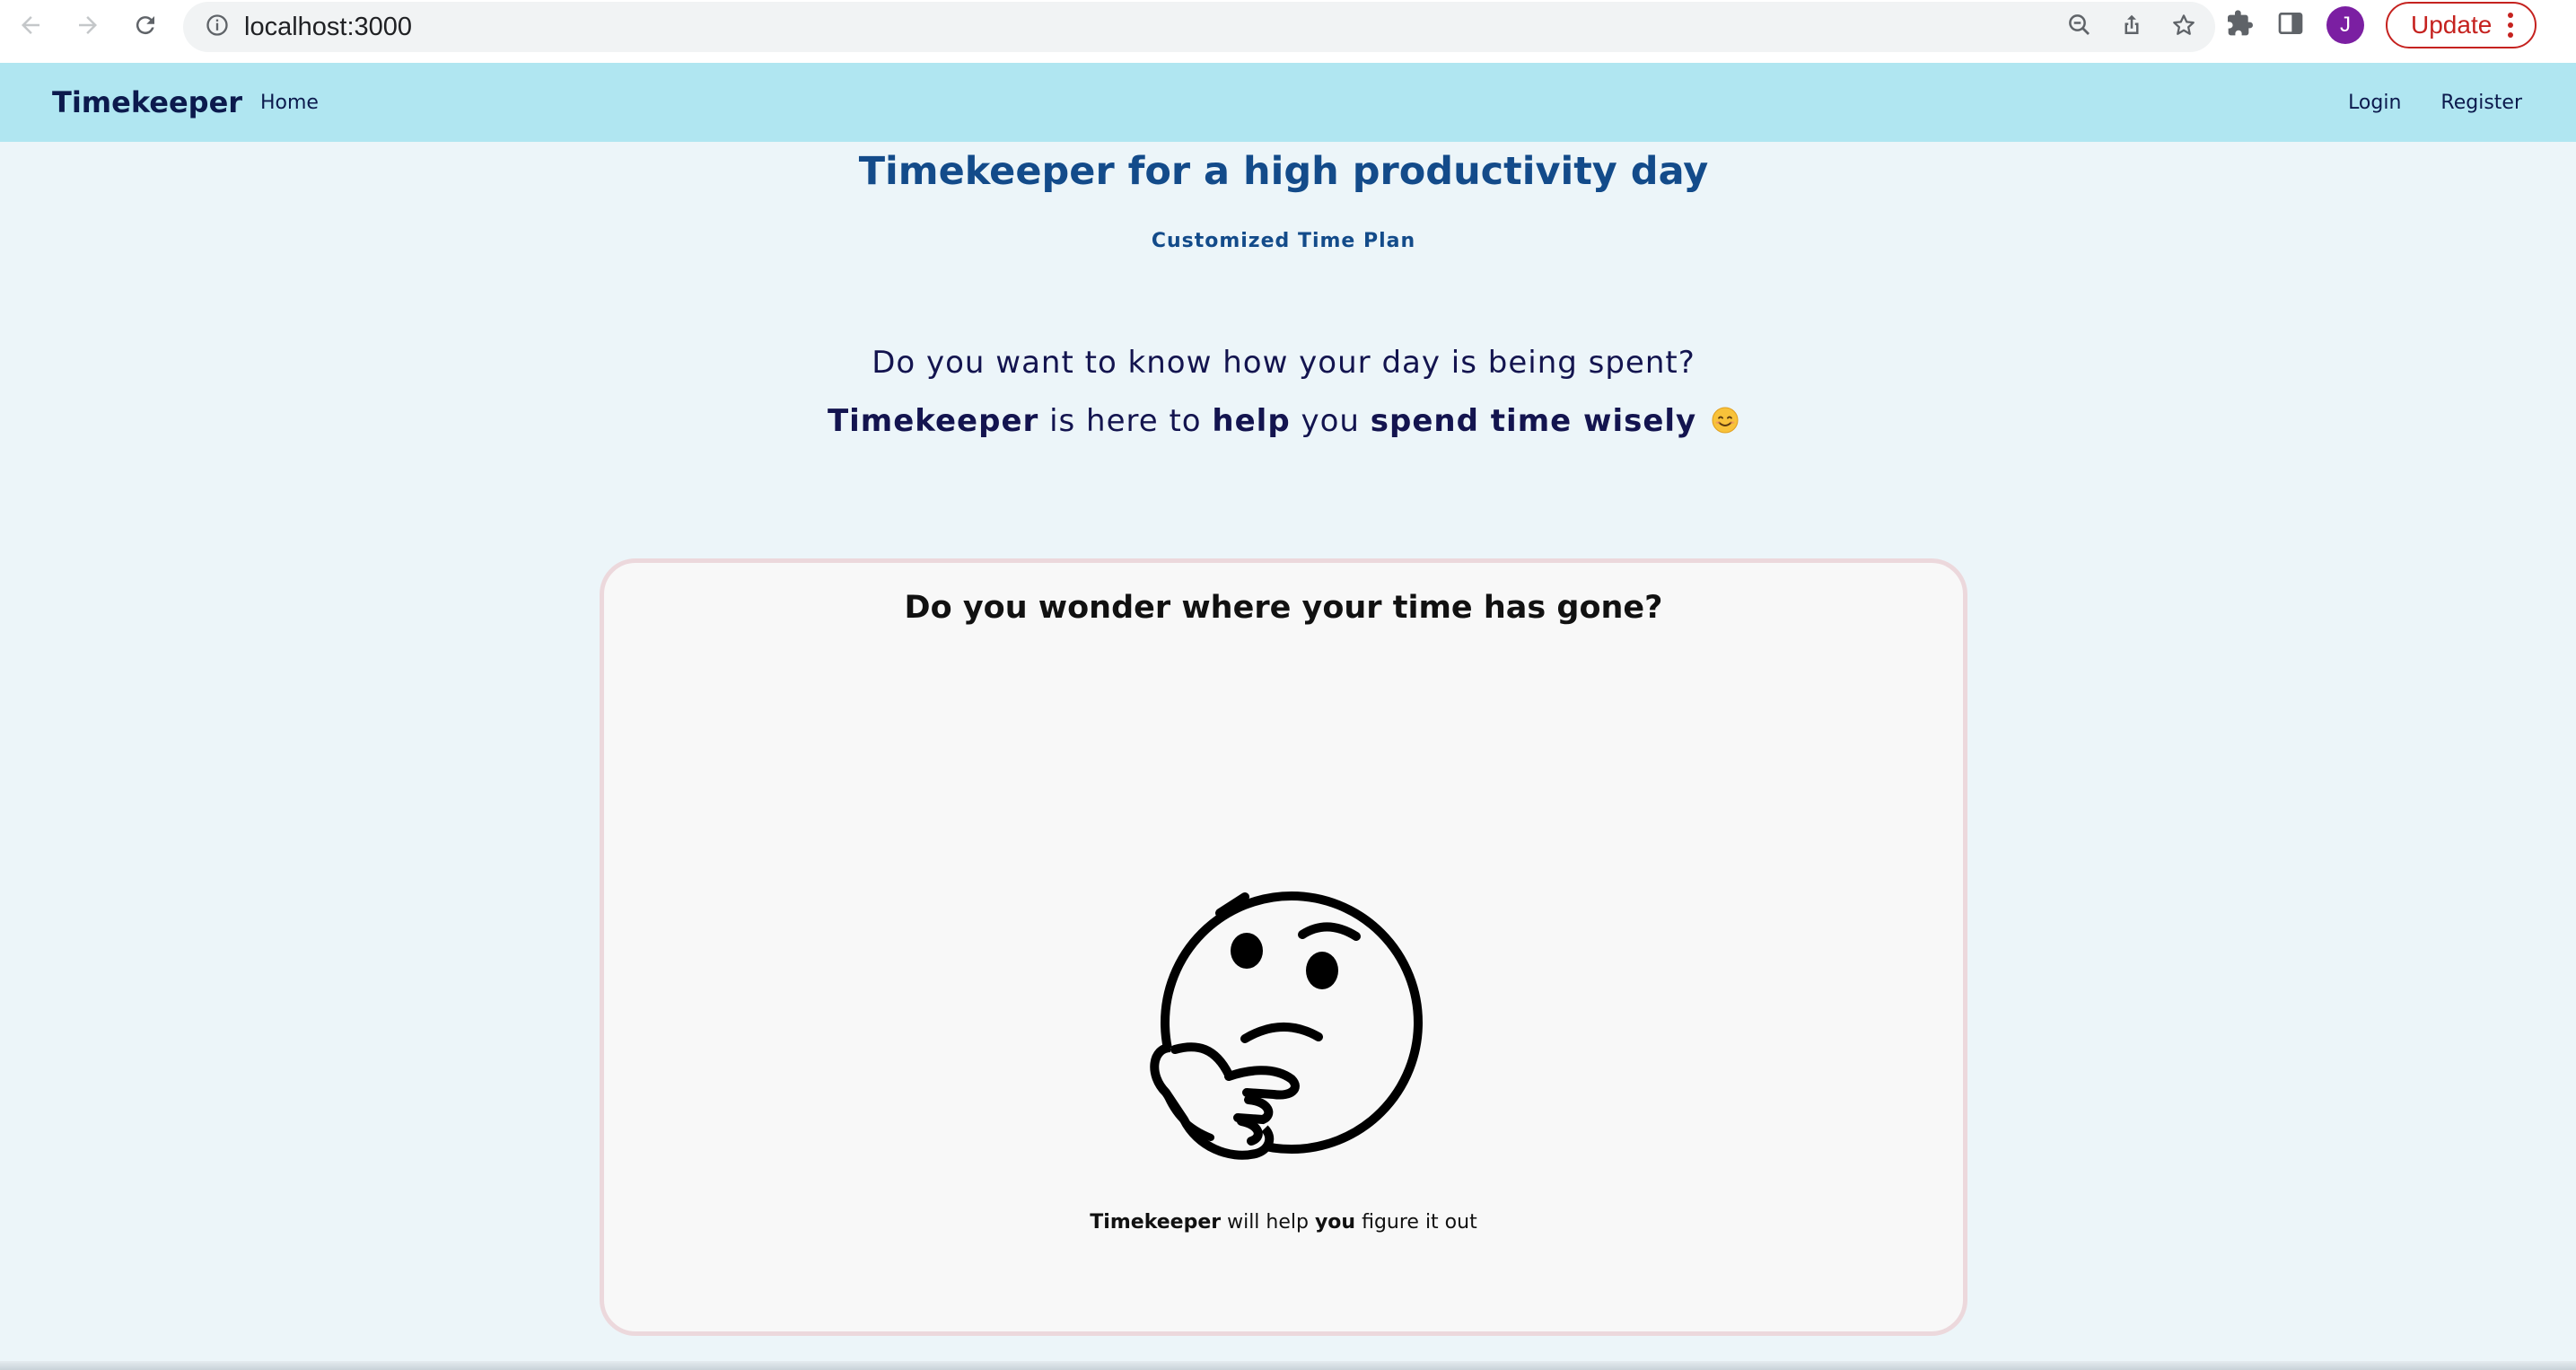 Image resolution: width=2576 pixels, height=1370 pixels. What do you see at coordinates (217, 27) in the screenshot?
I see `info-icon` at bounding box center [217, 27].